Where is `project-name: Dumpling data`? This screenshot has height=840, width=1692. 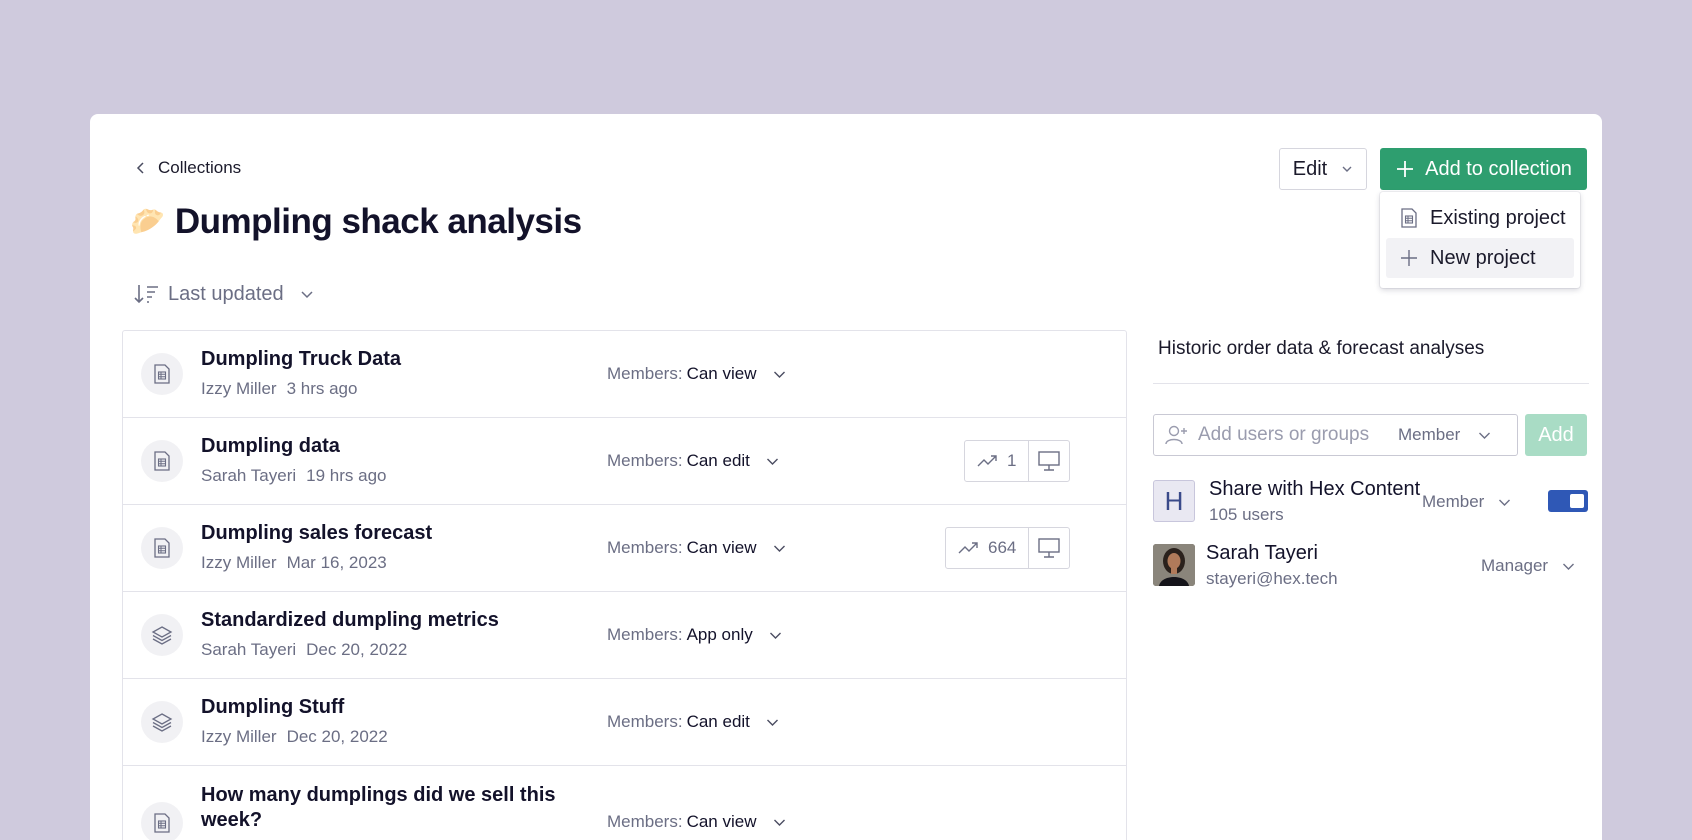 project-name: Dumpling data is located at coordinates (270, 446).